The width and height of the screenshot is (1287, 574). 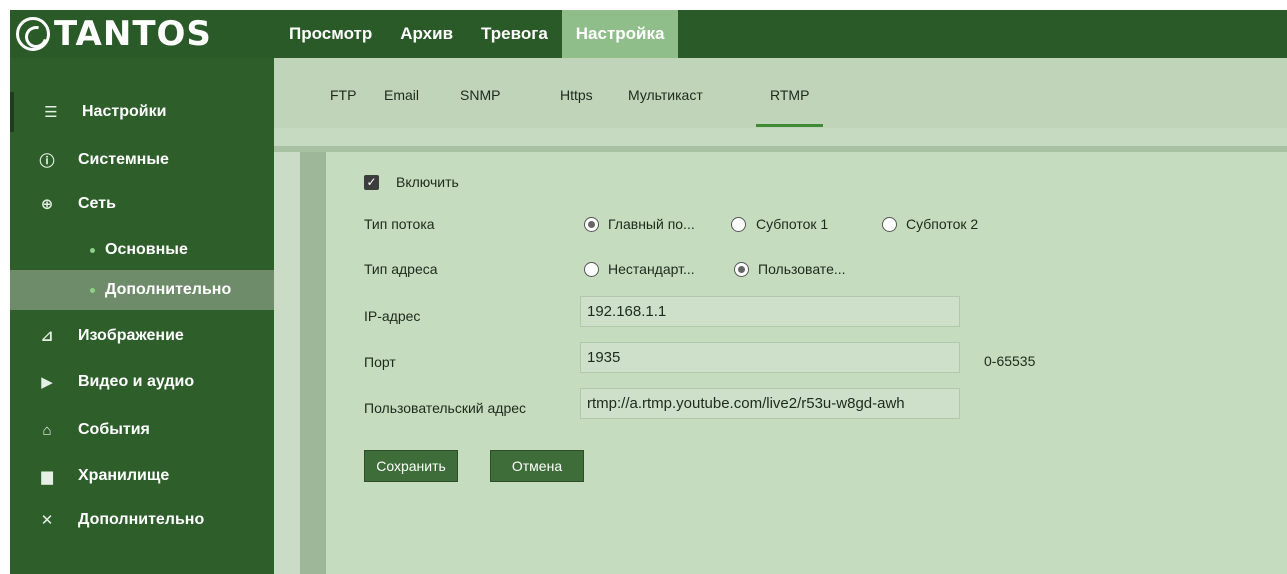 I want to click on address-custom-radio, so click(x=741, y=269).